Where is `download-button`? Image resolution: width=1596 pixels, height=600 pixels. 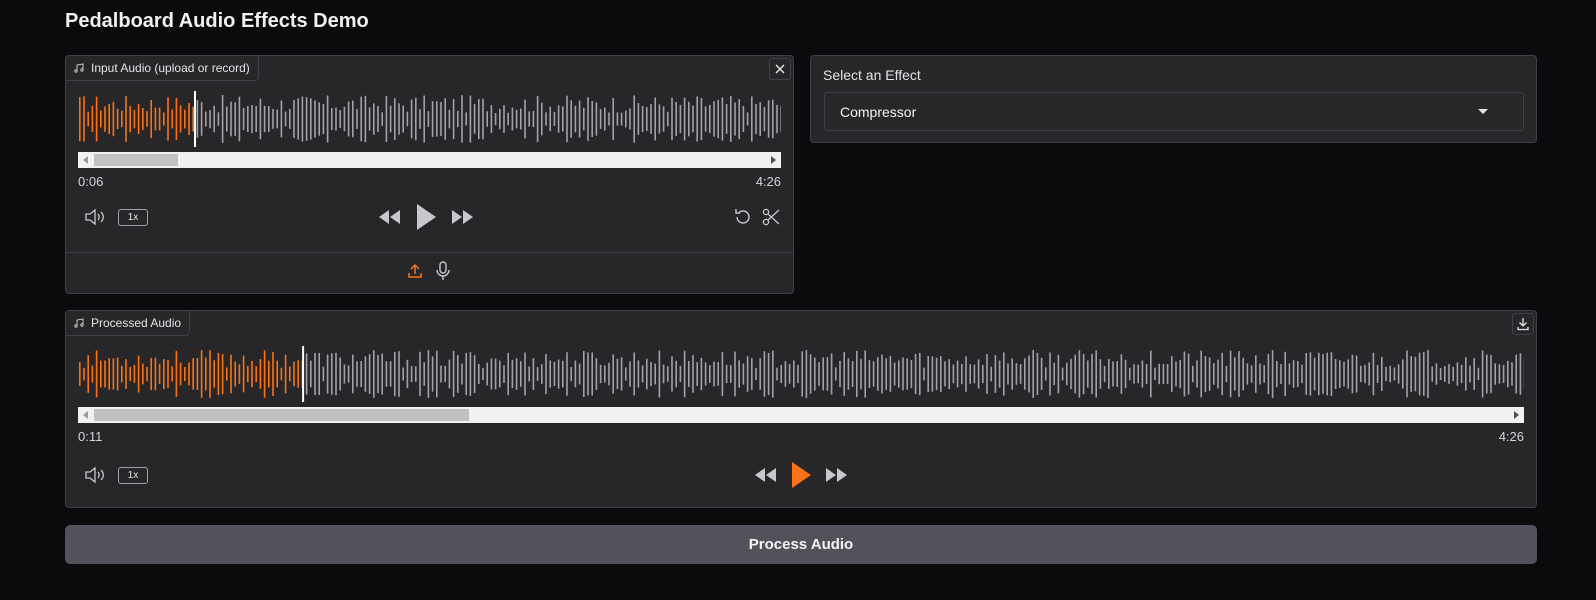
download-button is located at coordinates (1523, 324).